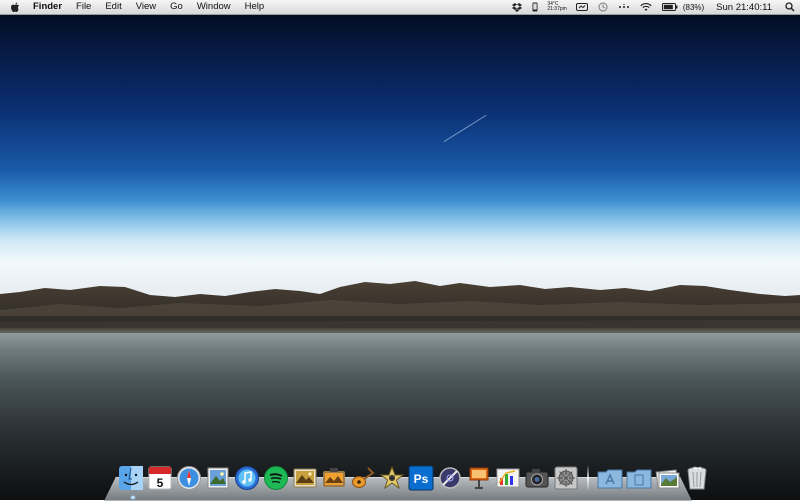 The width and height of the screenshot is (800, 501). What do you see at coordinates (668, 478) in the screenshot?
I see `downloads-stack-icon` at bounding box center [668, 478].